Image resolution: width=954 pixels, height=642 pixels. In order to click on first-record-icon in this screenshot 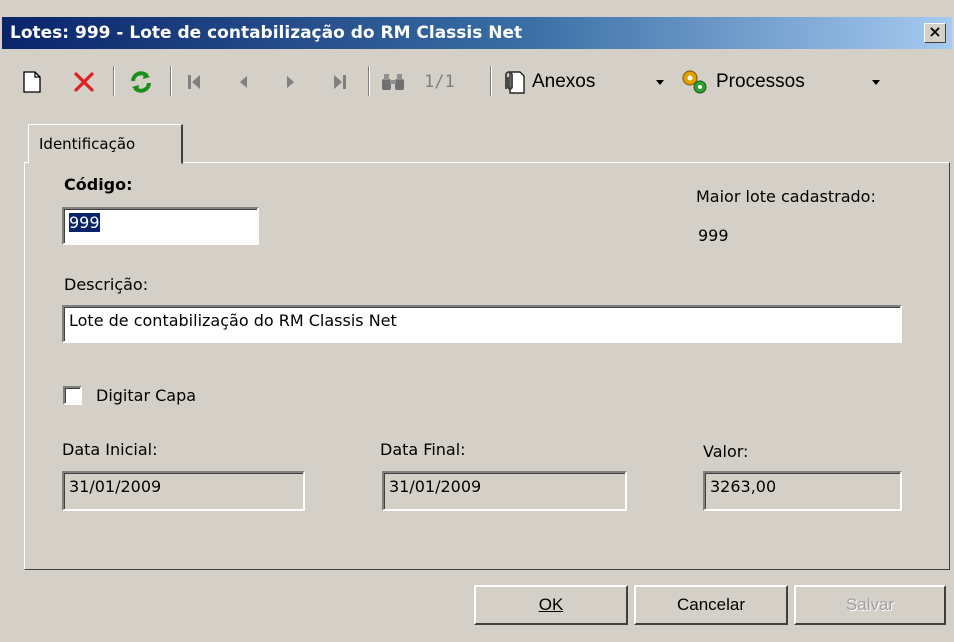, I will do `click(194, 82)`.